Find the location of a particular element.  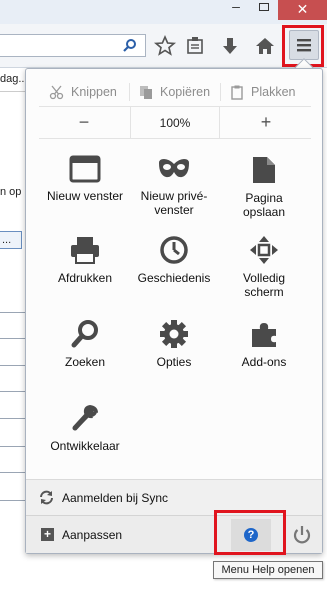

maximize-button is located at coordinates (264, 9).